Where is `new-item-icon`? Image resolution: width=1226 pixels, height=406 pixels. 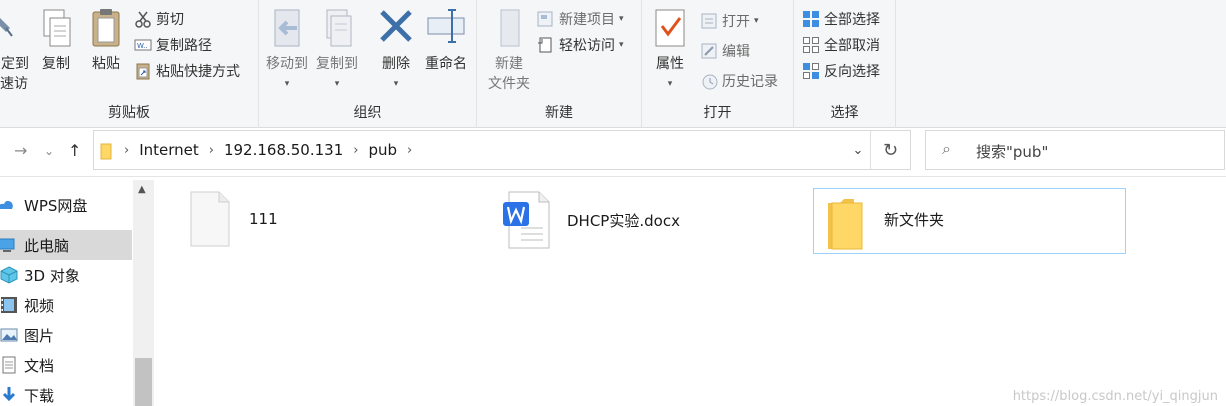
new-item-icon is located at coordinates (546, 19).